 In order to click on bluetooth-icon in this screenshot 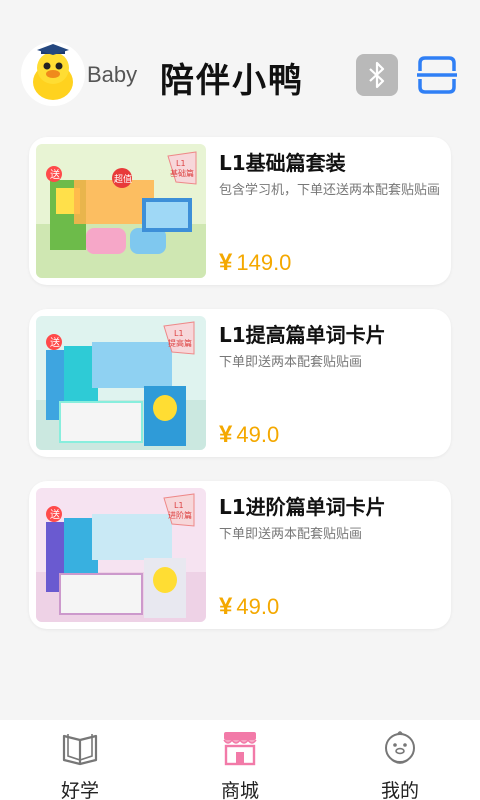, I will do `click(377, 75)`.